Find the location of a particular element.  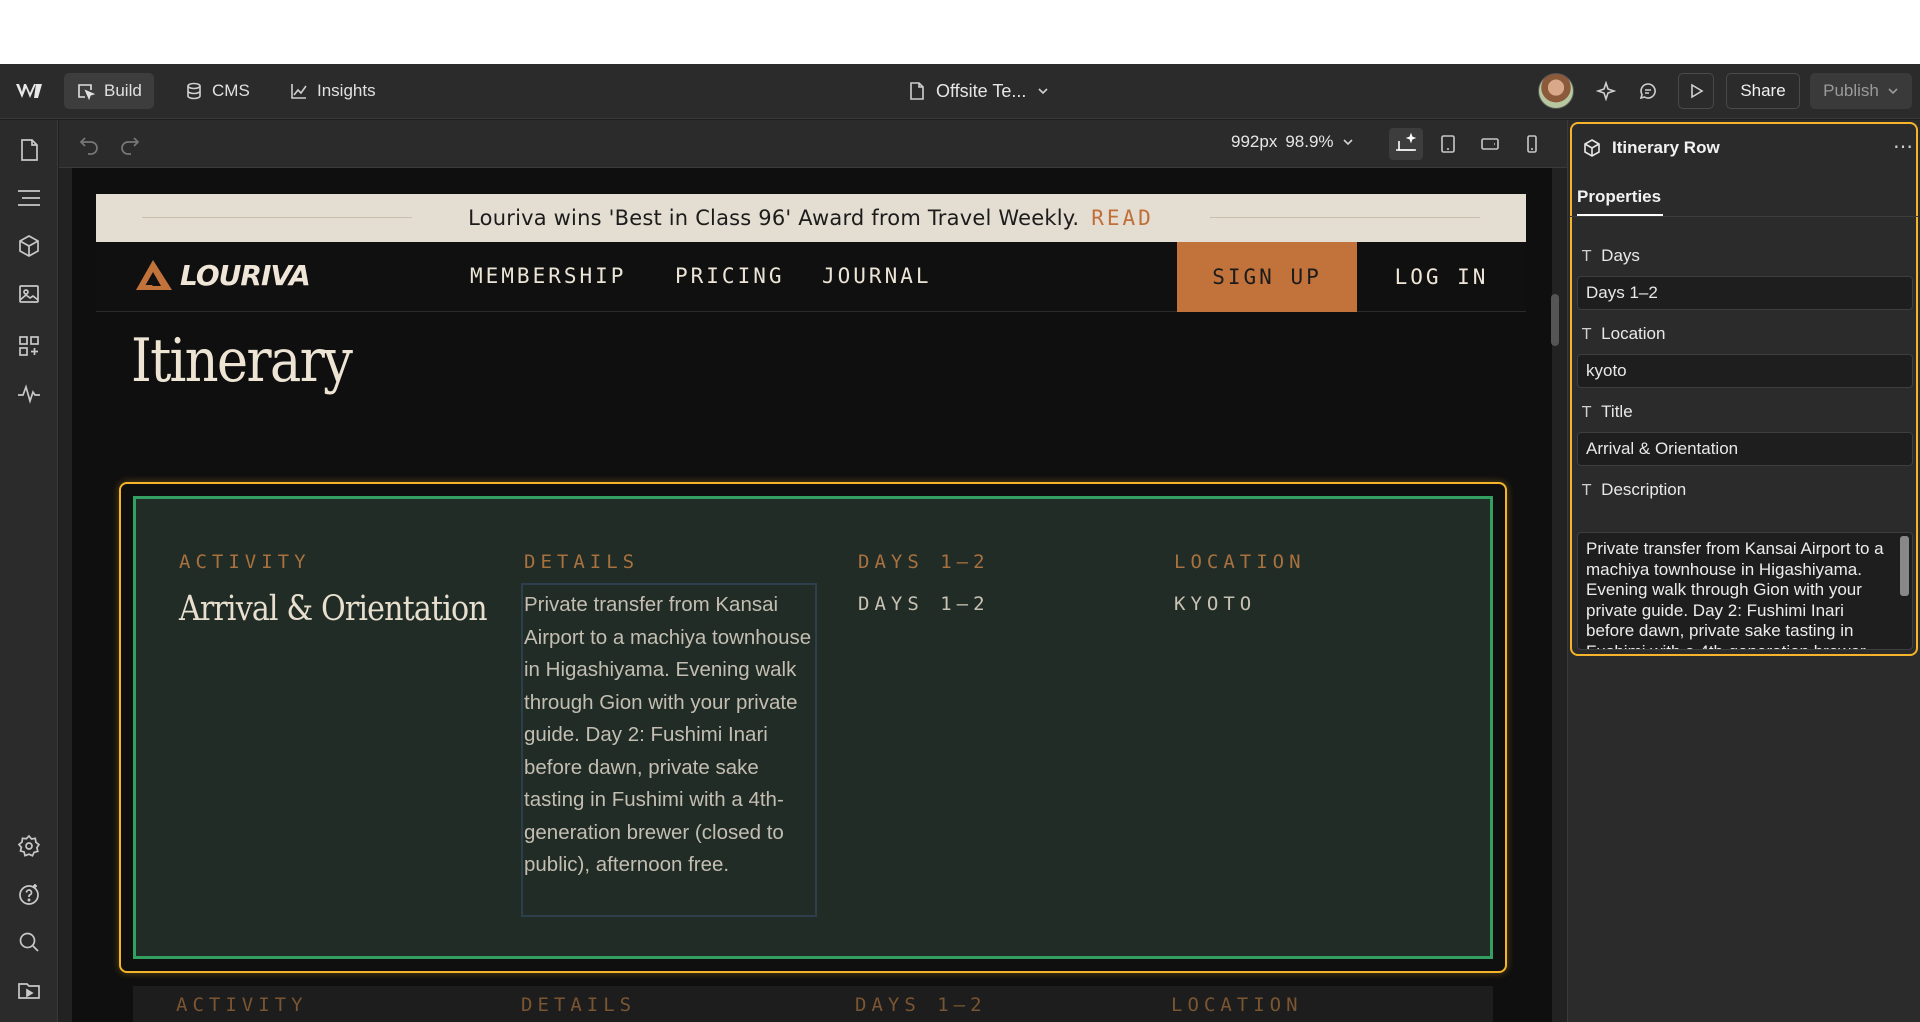

location-value: KYOTO is located at coordinates (1215, 604).